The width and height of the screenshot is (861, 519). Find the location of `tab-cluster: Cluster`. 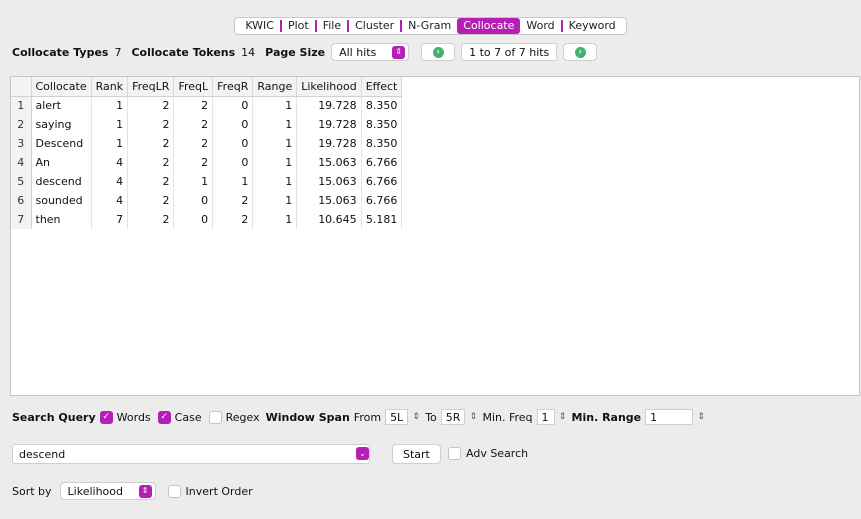

tab-cluster: Cluster is located at coordinates (374, 26).